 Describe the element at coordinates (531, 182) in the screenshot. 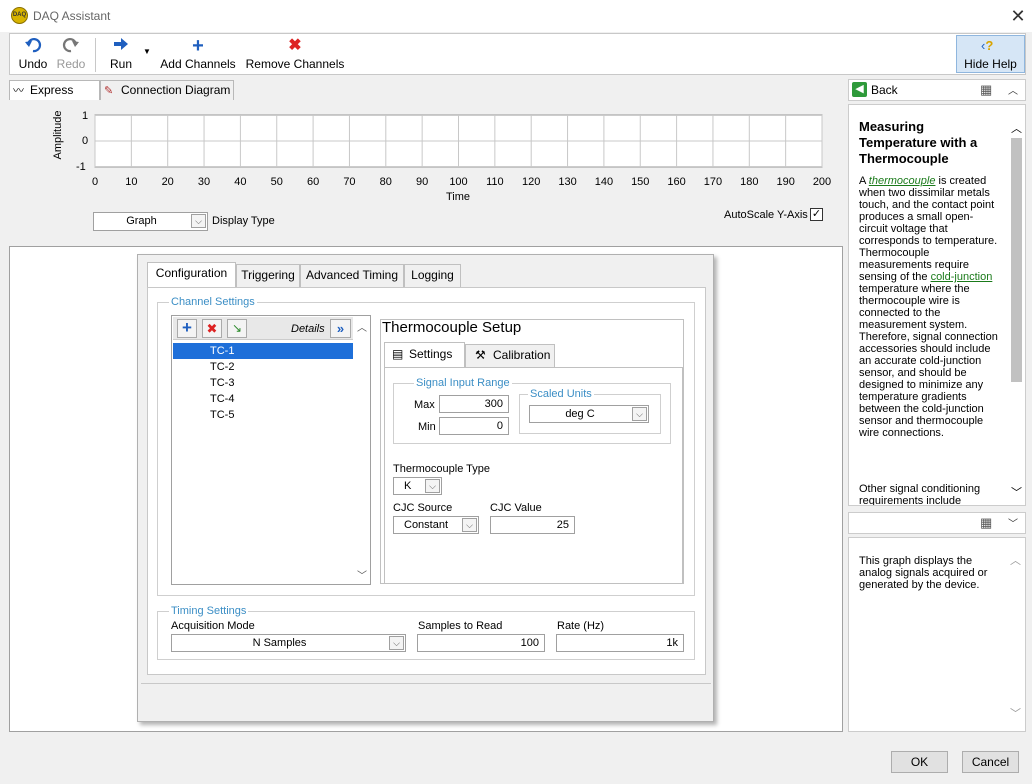

I see `x-tick-label: 120` at that location.